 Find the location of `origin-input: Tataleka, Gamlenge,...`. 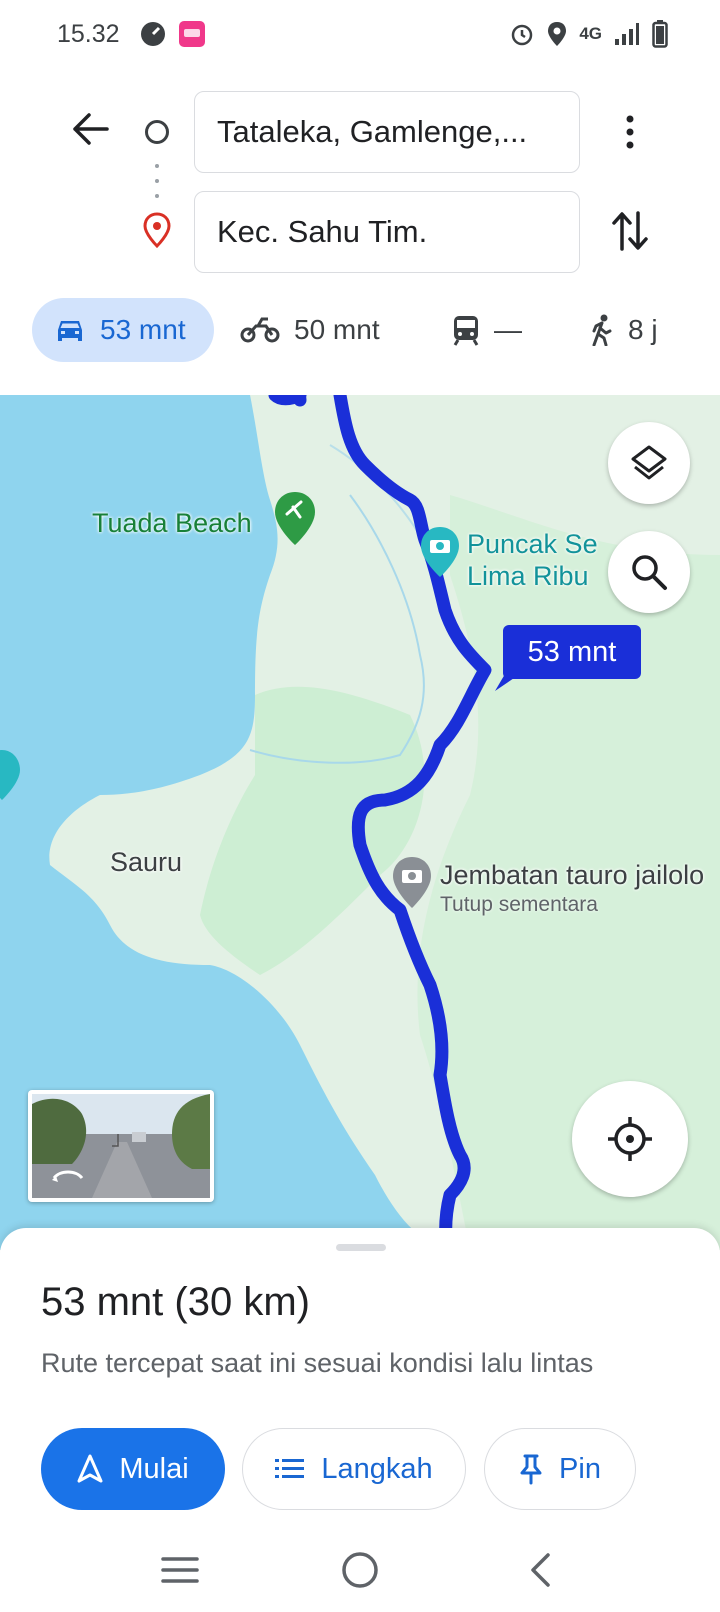

origin-input: Tataleka, Gamlenge,... is located at coordinates (387, 132).